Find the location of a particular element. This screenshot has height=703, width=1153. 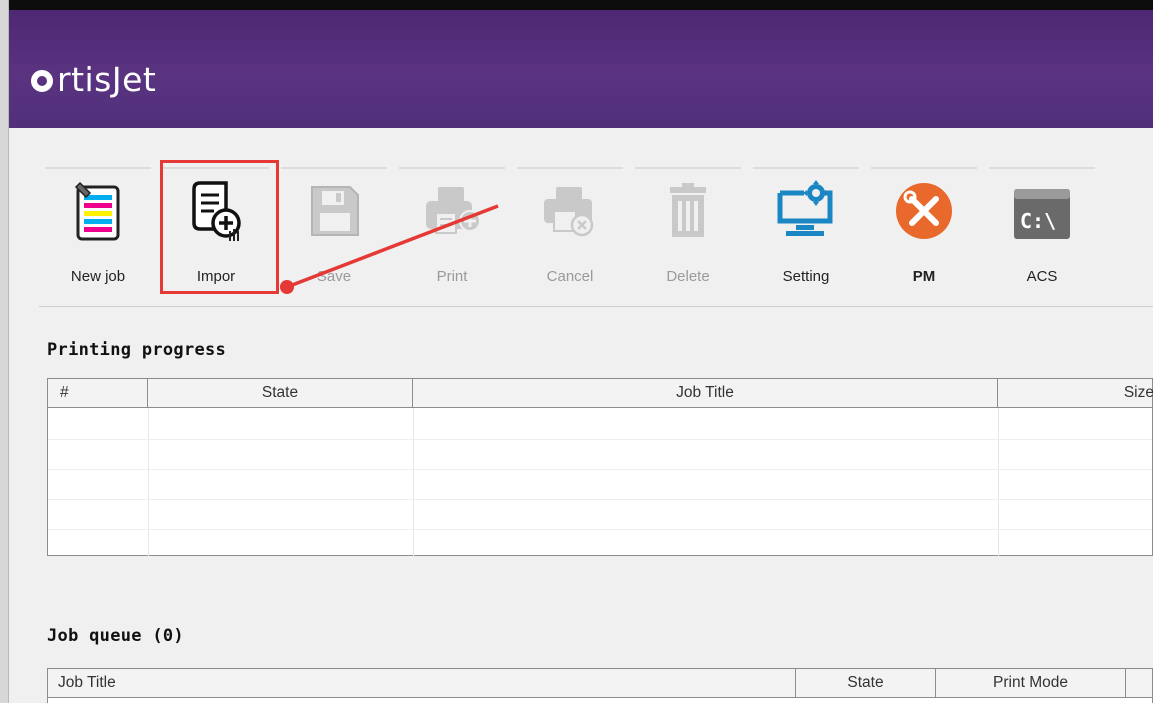

pm-button: PM is located at coordinates (924, 228).